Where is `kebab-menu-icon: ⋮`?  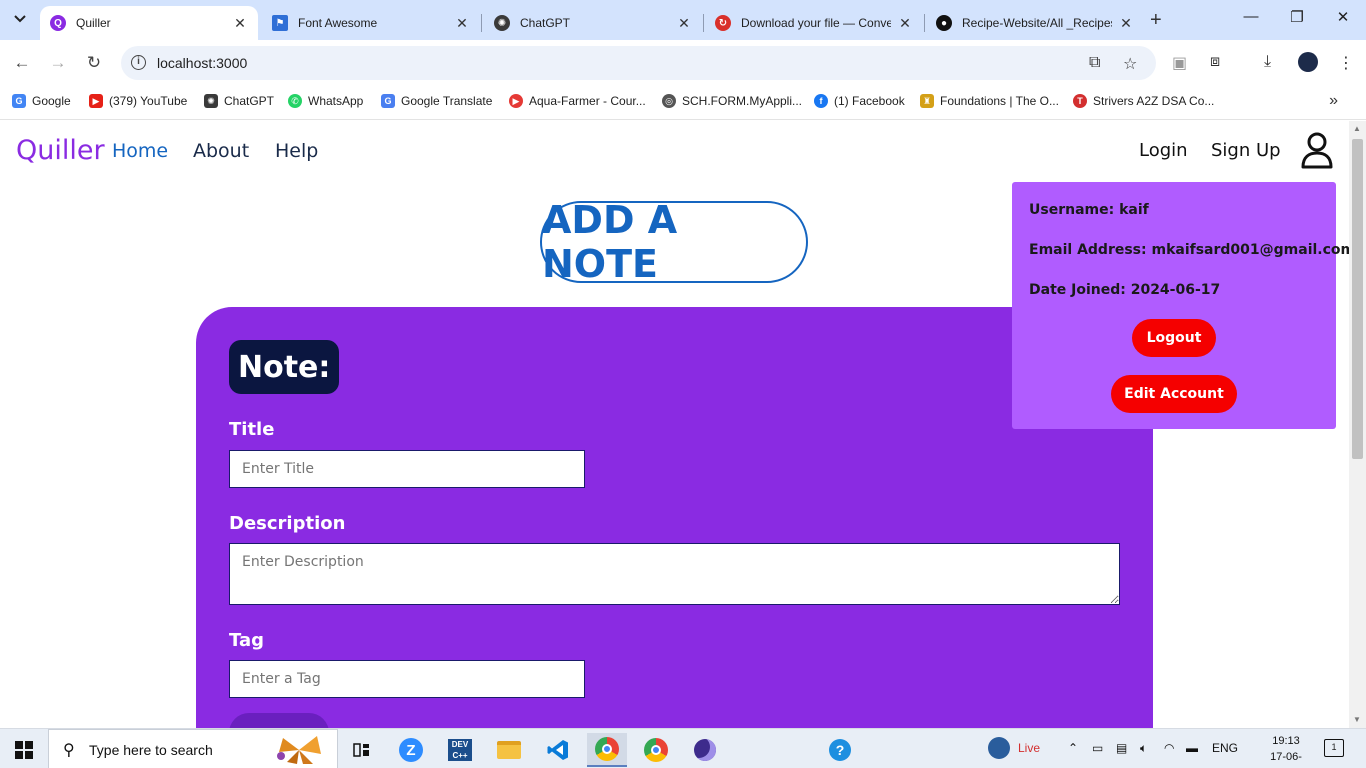 kebab-menu-icon: ⋮ is located at coordinates (1346, 63).